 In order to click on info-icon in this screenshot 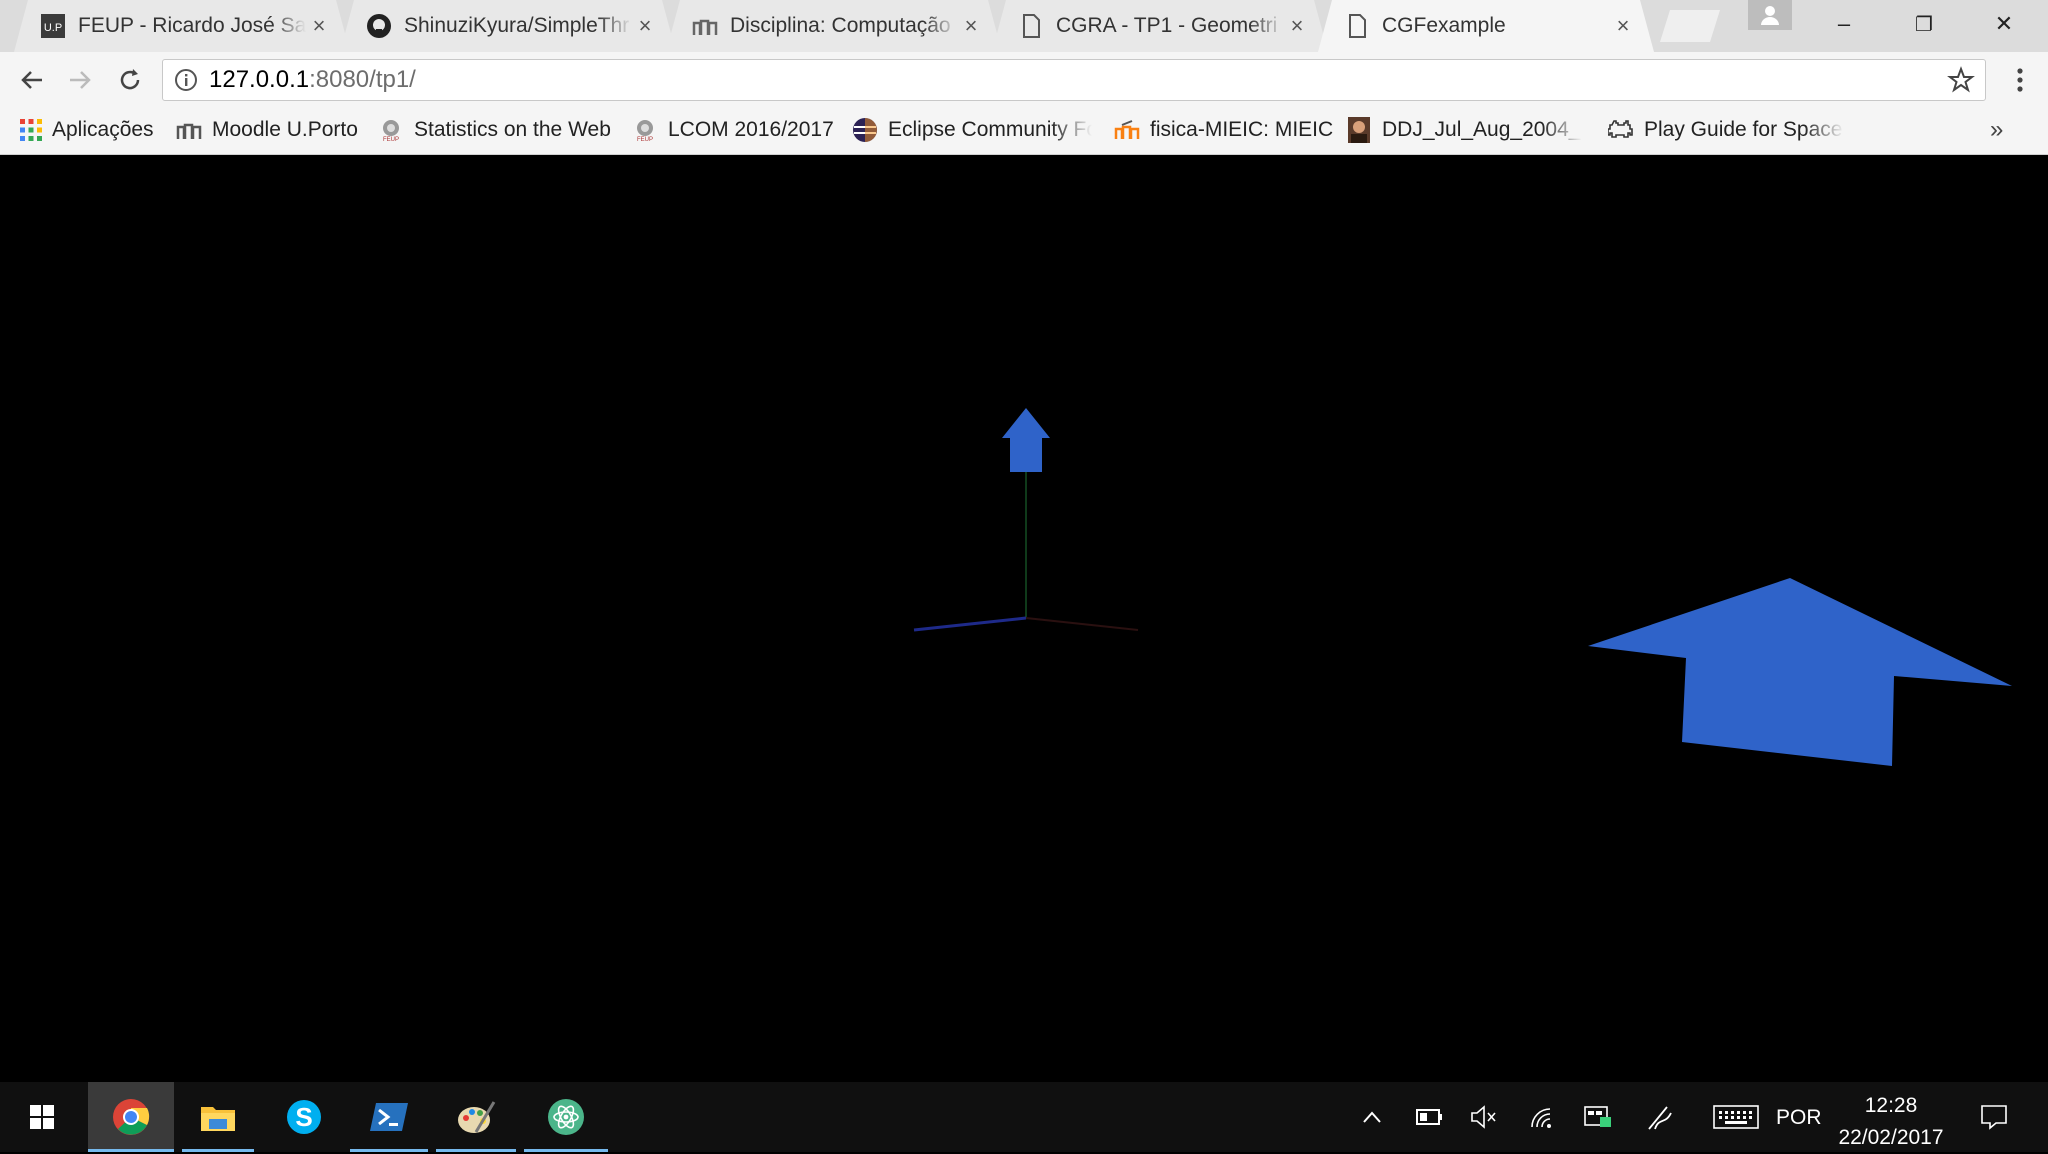, I will do `click(186, 80)`.